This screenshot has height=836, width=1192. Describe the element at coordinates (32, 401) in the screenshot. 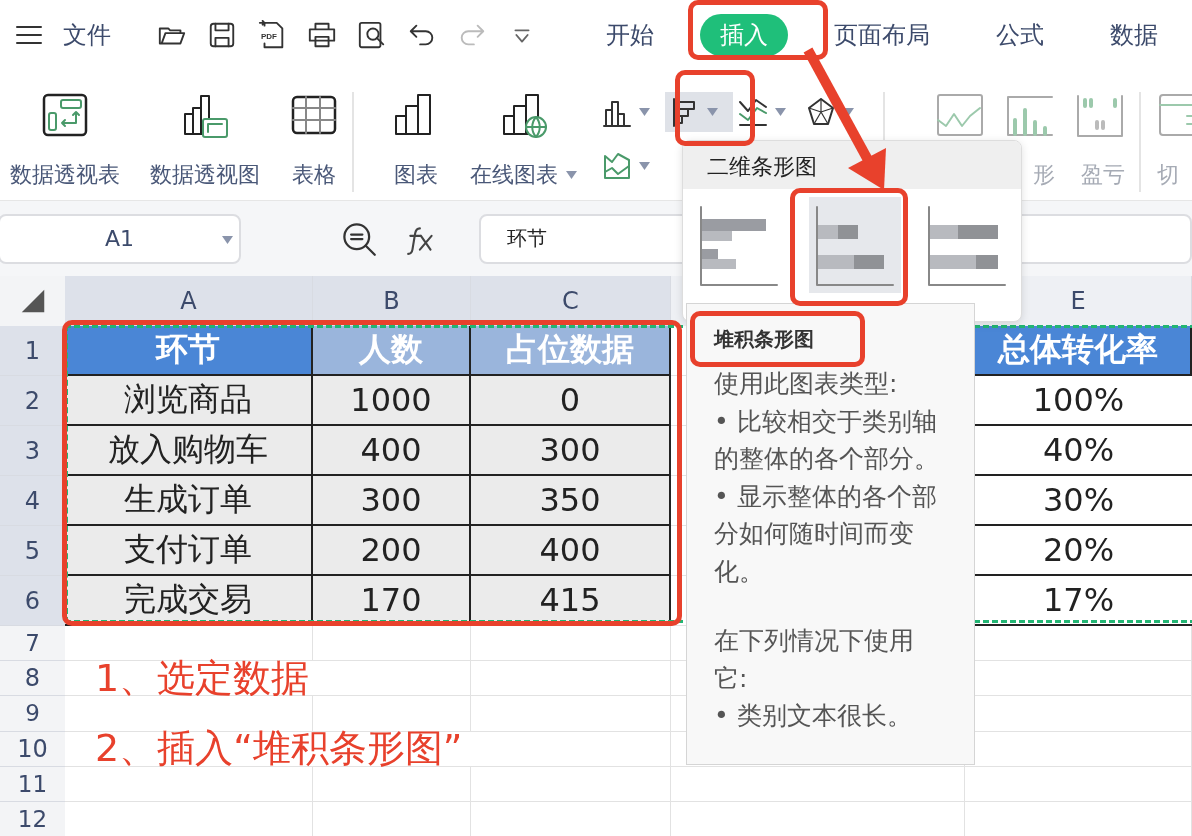

I see `row-header: 2` at that location.